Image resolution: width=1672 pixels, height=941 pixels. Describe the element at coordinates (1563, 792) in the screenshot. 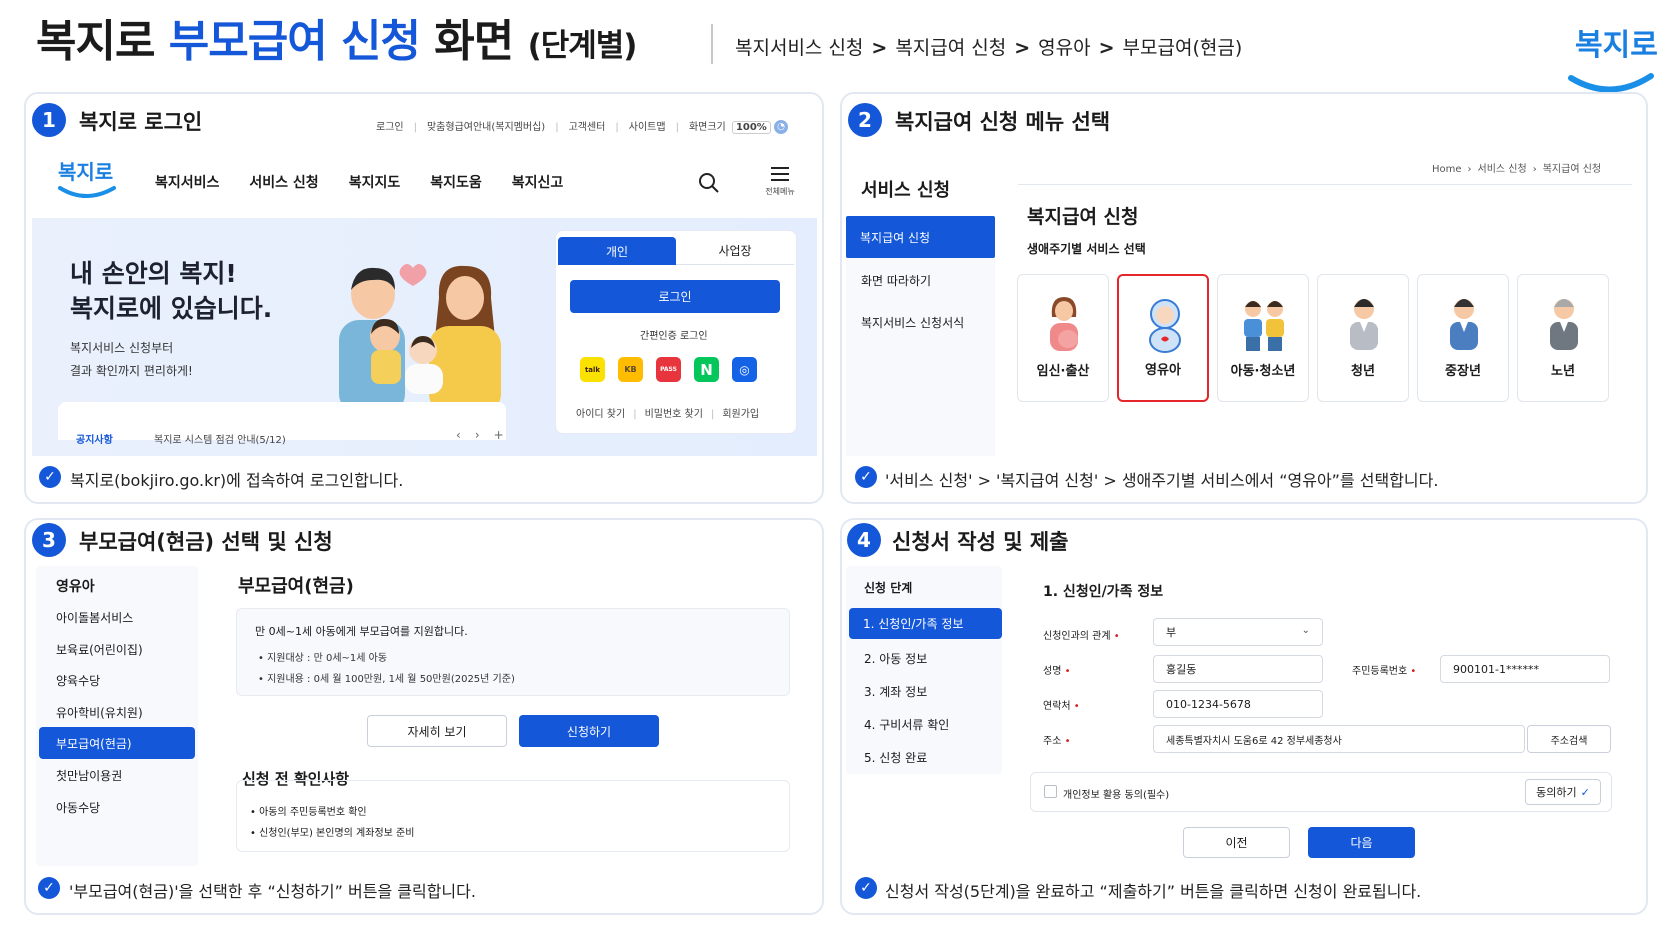

I see `agree-button: 동의하기 ✓` at that location.